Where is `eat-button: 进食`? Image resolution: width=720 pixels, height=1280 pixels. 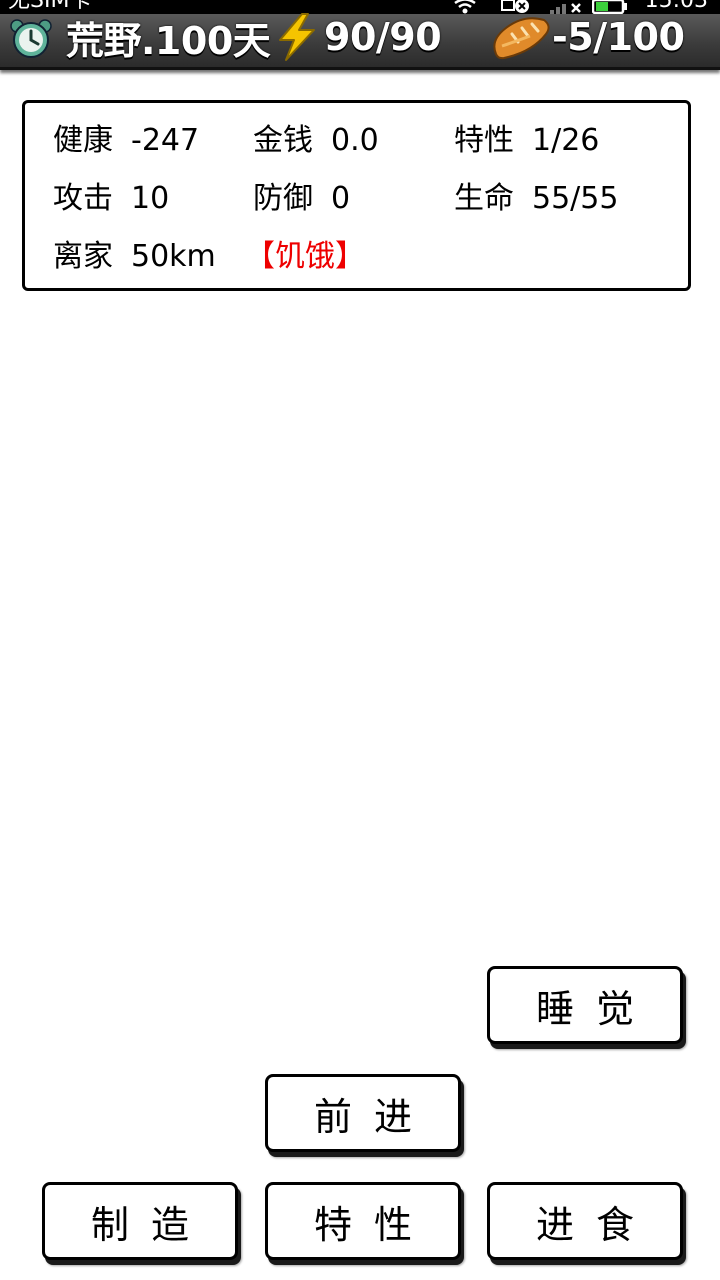 eat-button: 进食 is located at coordinates (585, 1221).